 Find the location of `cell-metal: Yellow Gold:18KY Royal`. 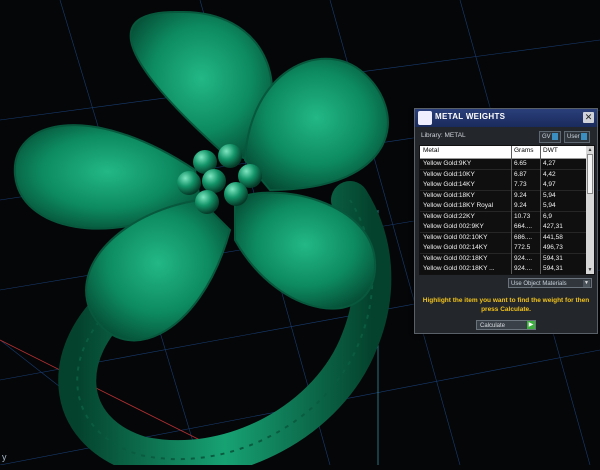

cell-metal: Yellow Gold:18KY Royal is located at coordinates (458, 205).